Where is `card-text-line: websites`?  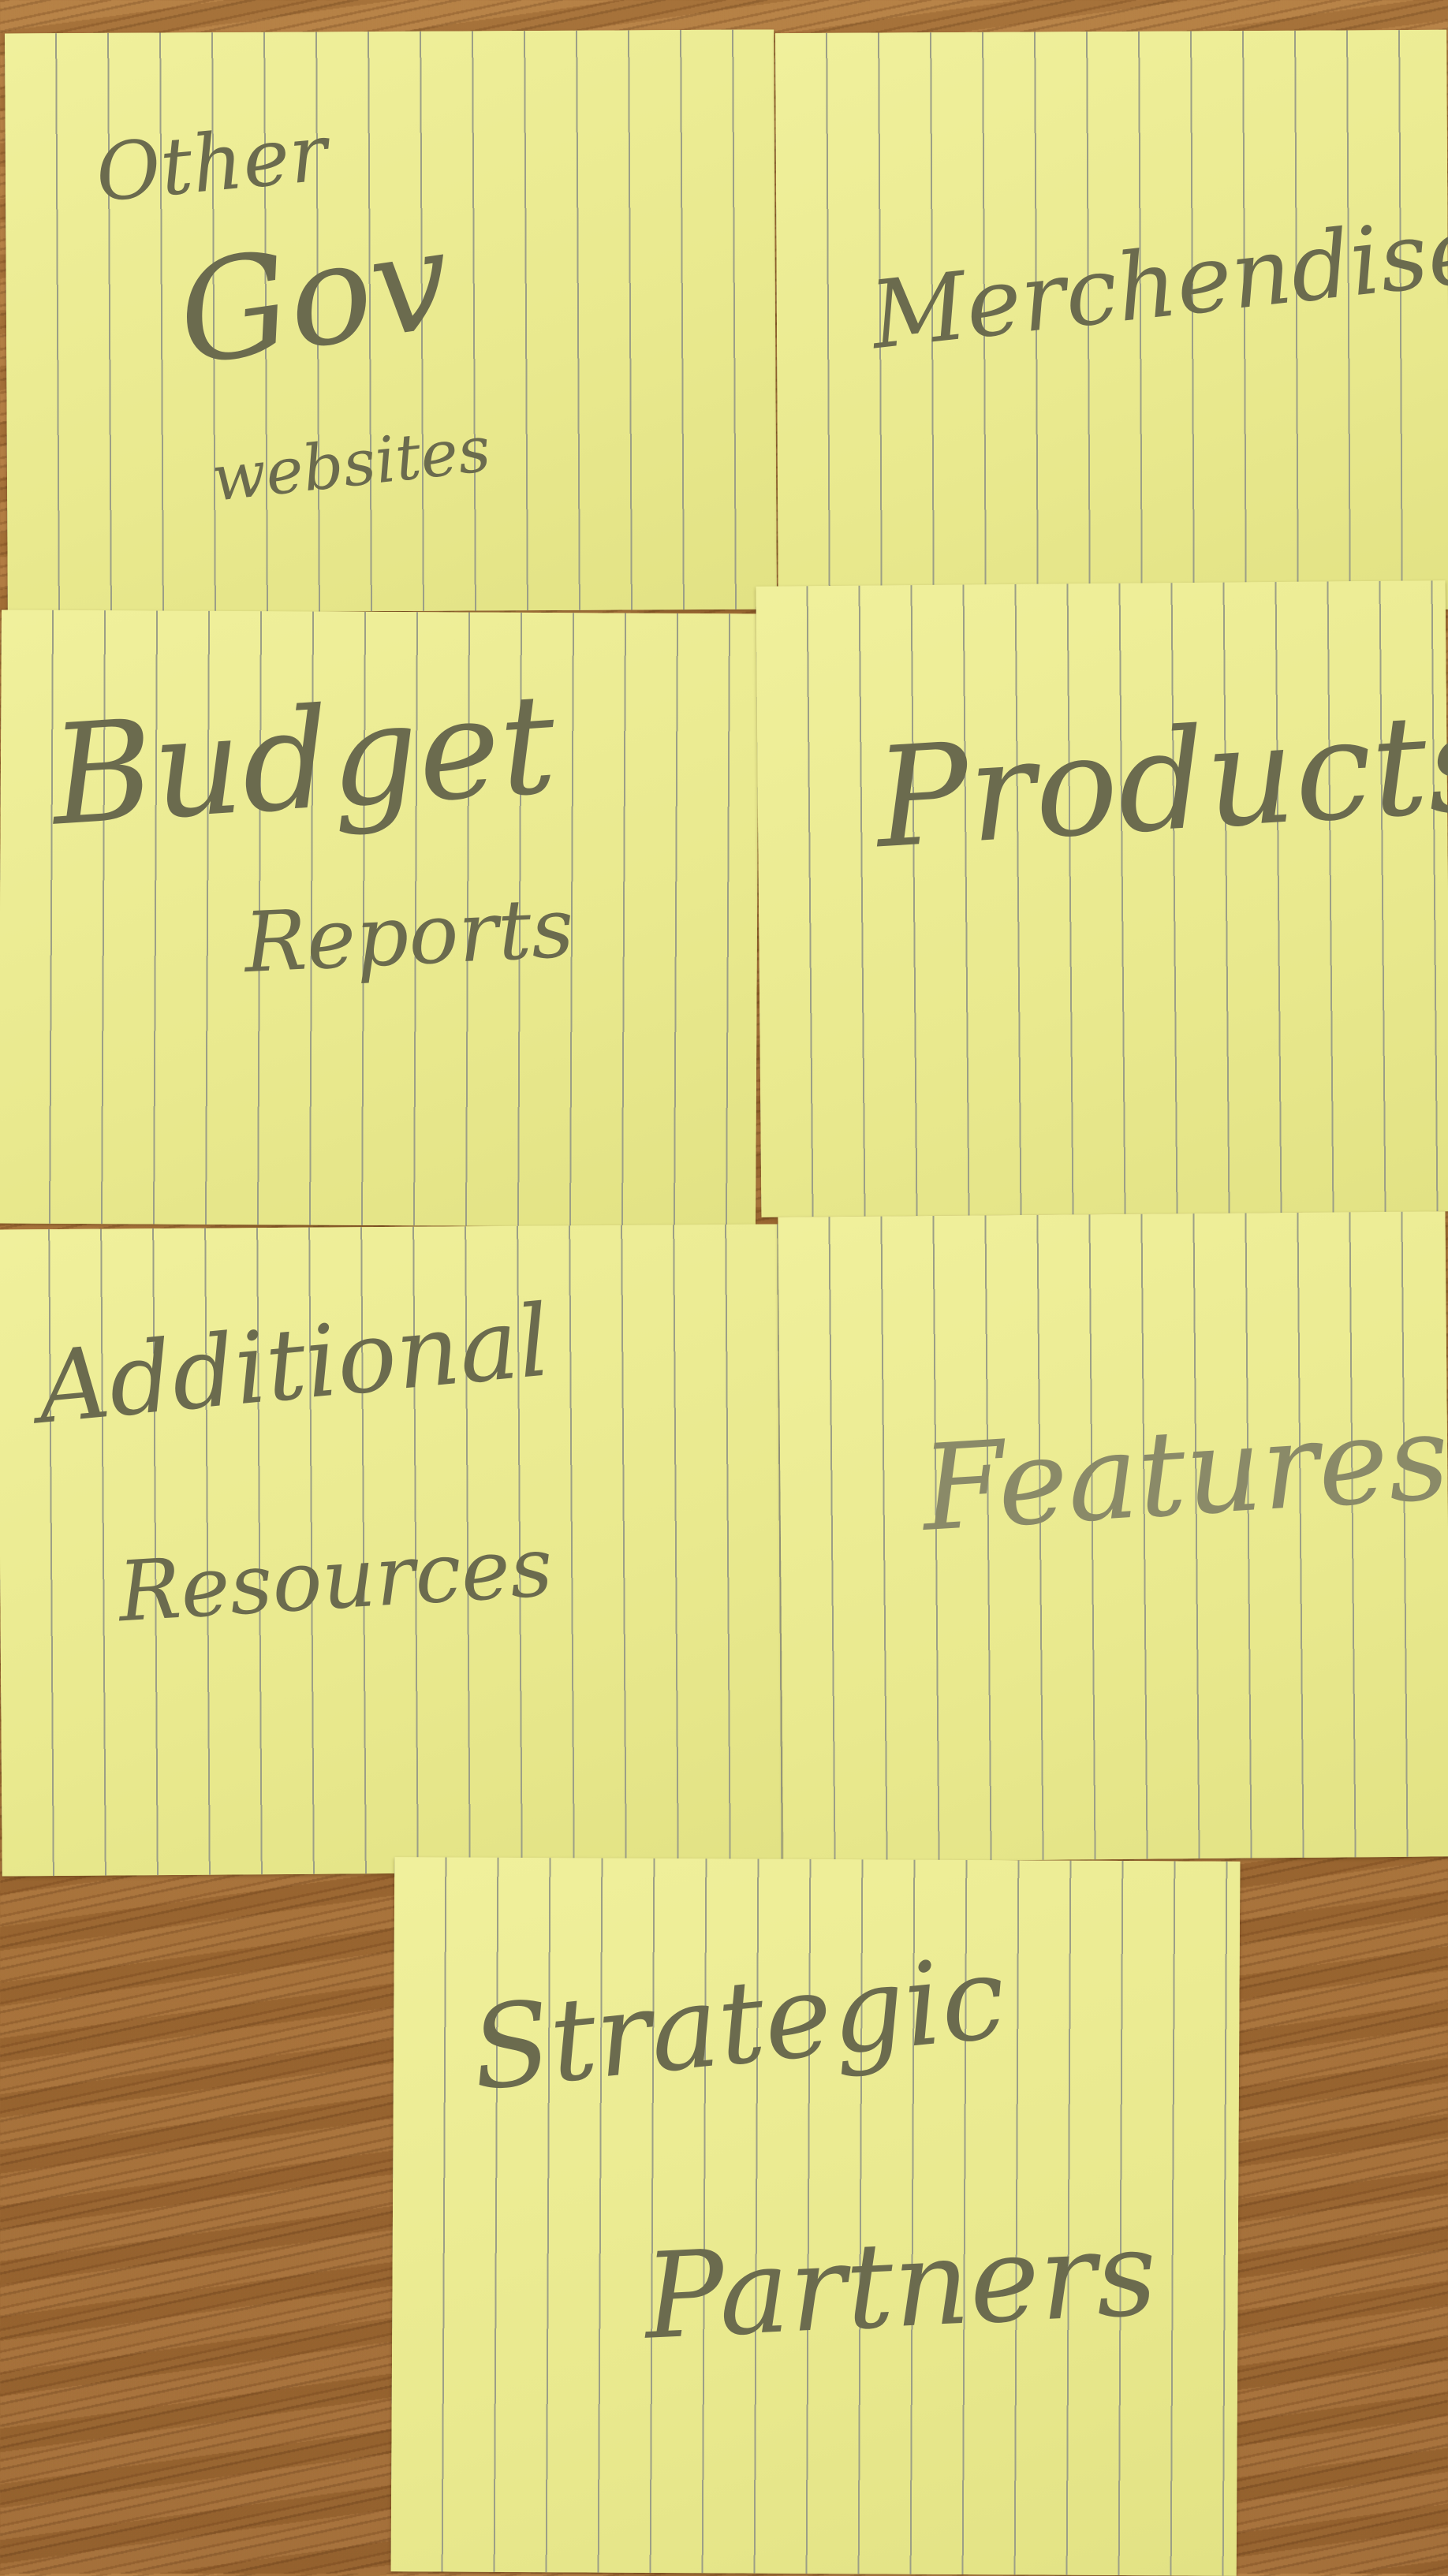
card-text-line: websites is located at coordinates (350, 464).